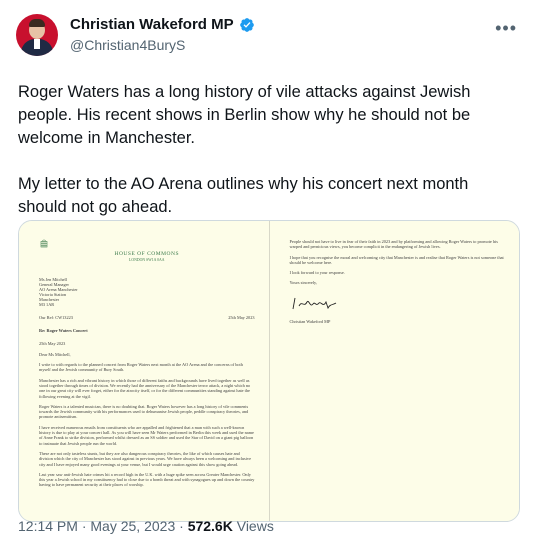 The height and width of the screenshot is (540, 533). I want to click on letter-paragraph: I look forward to your response., so click(317, 273).